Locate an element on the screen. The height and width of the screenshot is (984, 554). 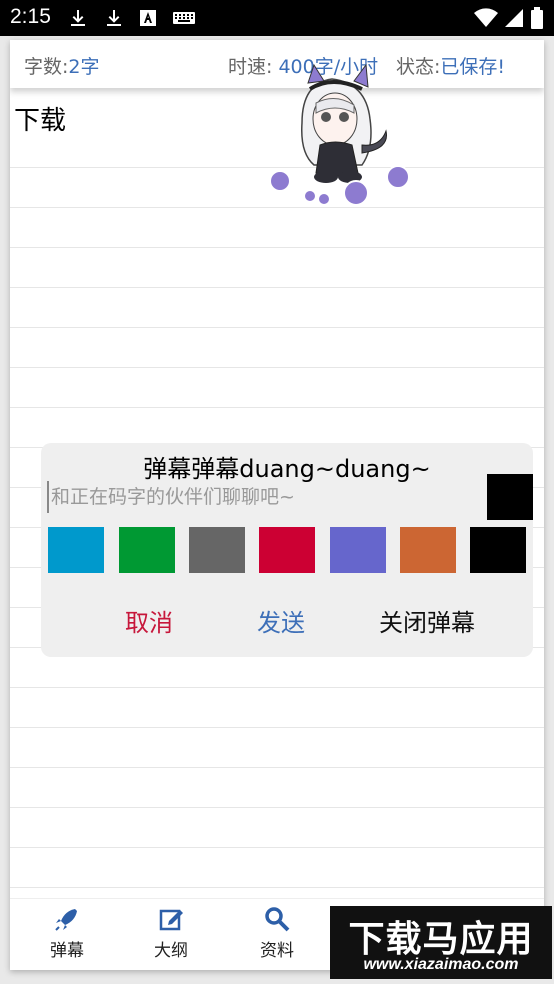
color-swatch-green is located at coordinates (147, 550).